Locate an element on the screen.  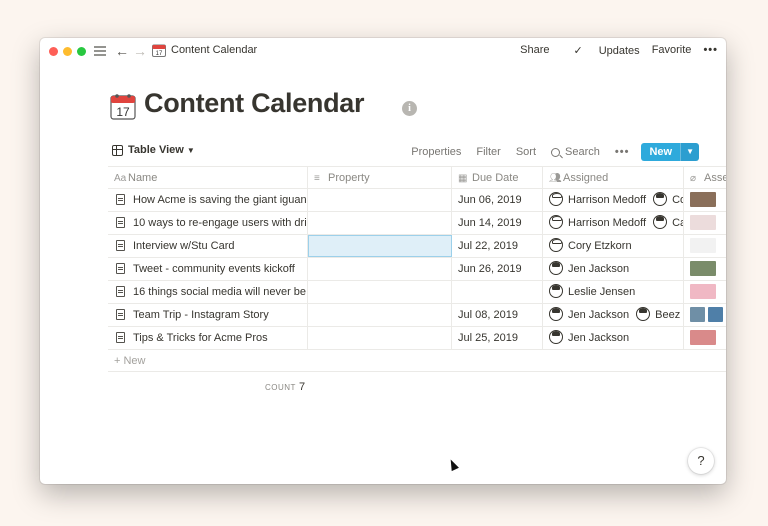
page-title: Content Calendar is located at coordinates (254, 103).